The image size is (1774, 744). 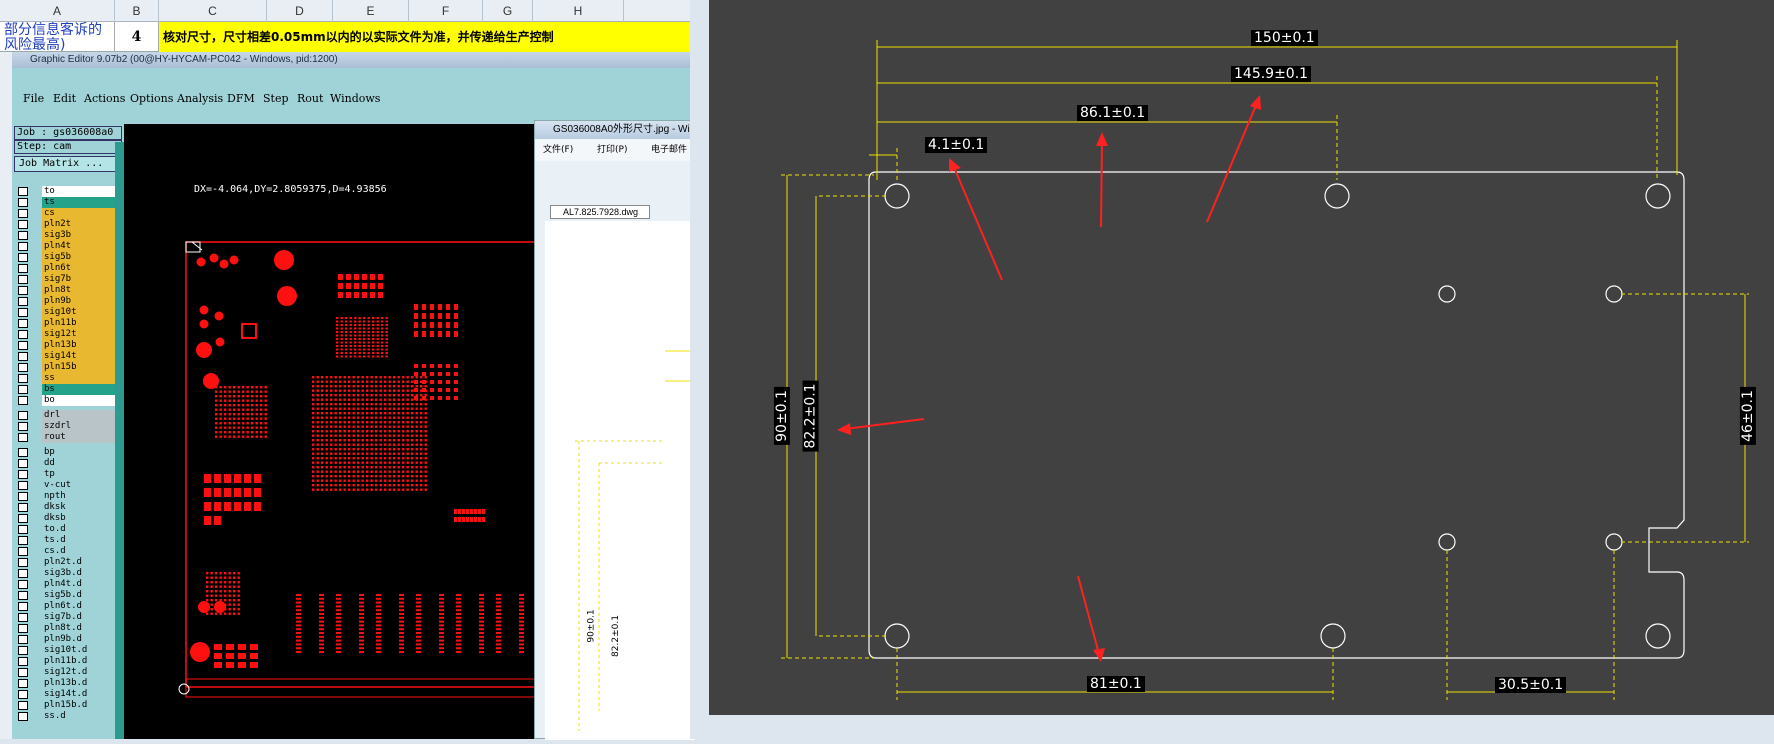 I want to click on layer-scrollbar, so click(x=119, y=440).